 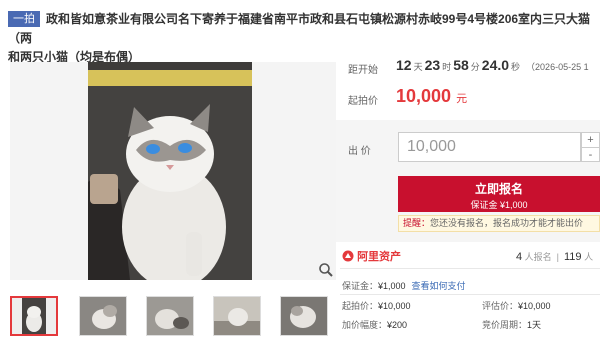 I want to click on participant-counts: 4 人报名 | 119 人, so click(x=555, y=257).